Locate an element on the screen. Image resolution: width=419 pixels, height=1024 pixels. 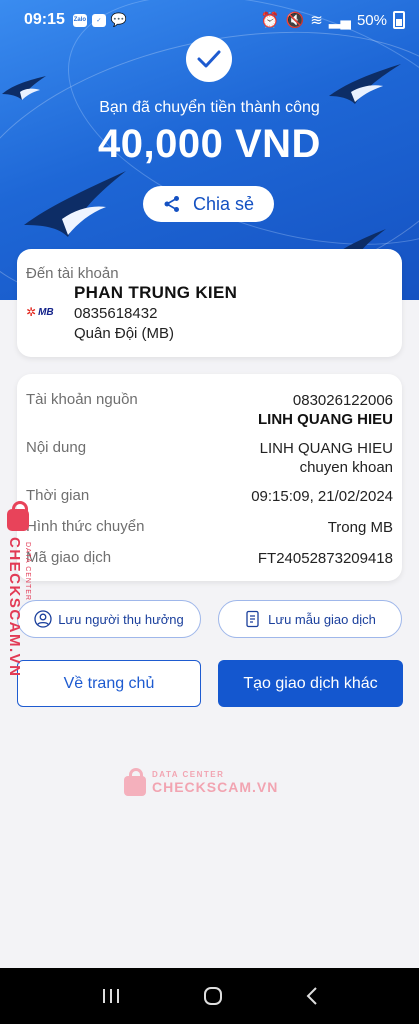
transaction-time: 09:15:09, 21/02/2024 is located at coordinates (322, 496).